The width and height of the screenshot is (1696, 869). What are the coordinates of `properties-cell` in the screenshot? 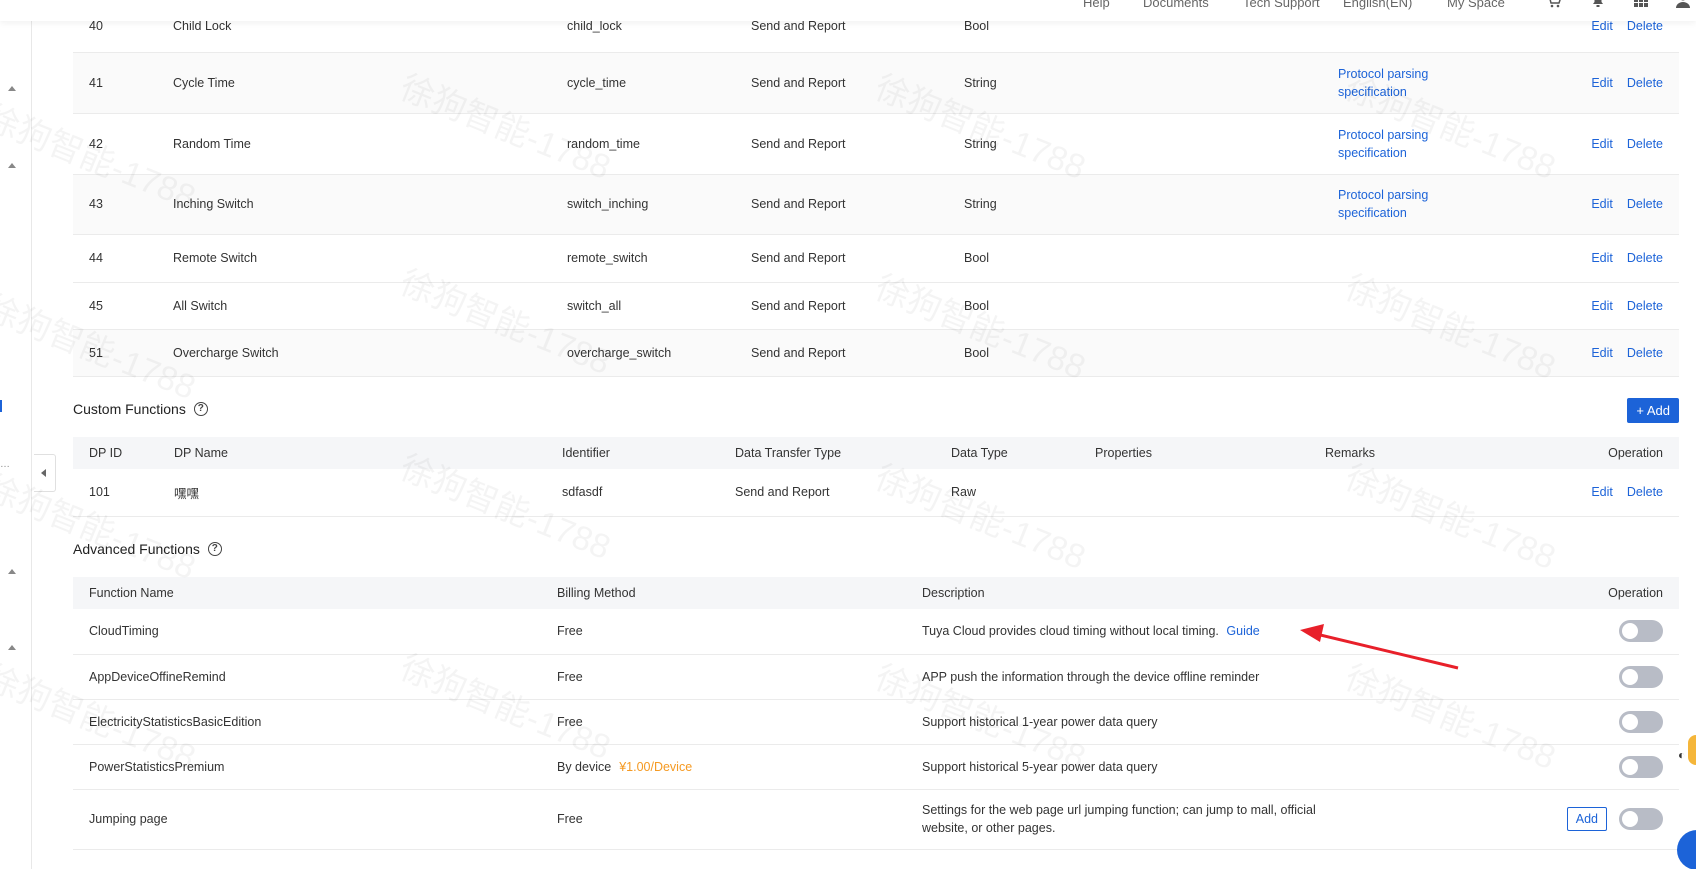 It's located at (1210, 493).